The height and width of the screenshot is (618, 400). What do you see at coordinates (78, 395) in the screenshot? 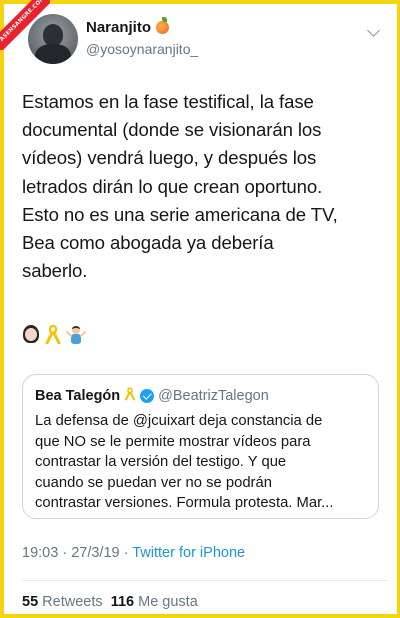
I see `quoted-author-name: Bea Talegón` at bounding box center [78, 395].